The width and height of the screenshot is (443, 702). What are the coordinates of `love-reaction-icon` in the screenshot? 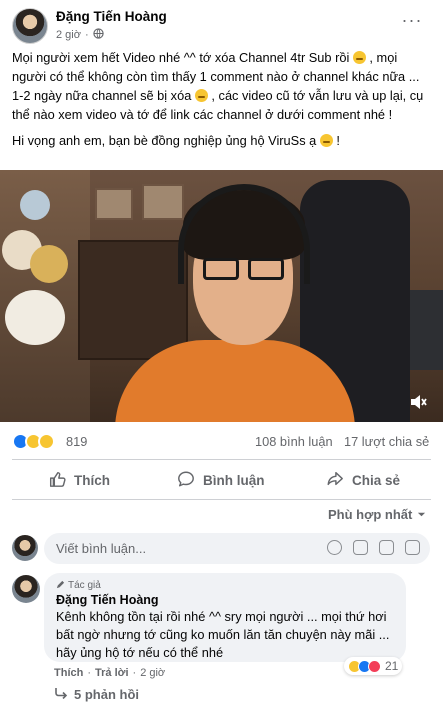 It's located at (374, 666).